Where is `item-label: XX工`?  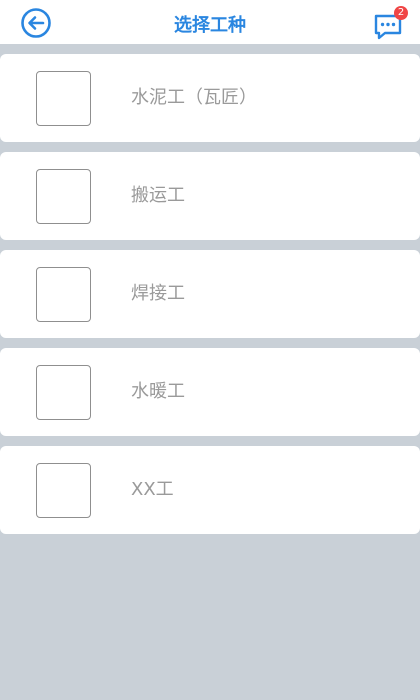 item-label: XX工 is located at coordinates (152, 489).